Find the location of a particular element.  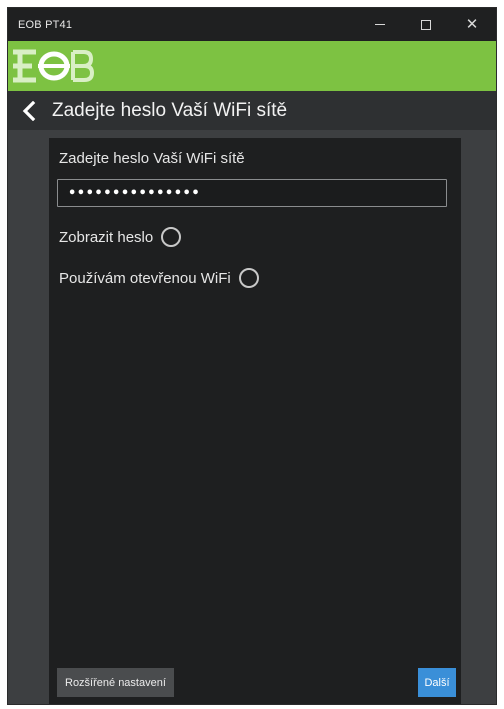

password-input is located at coordinates (252, 193).